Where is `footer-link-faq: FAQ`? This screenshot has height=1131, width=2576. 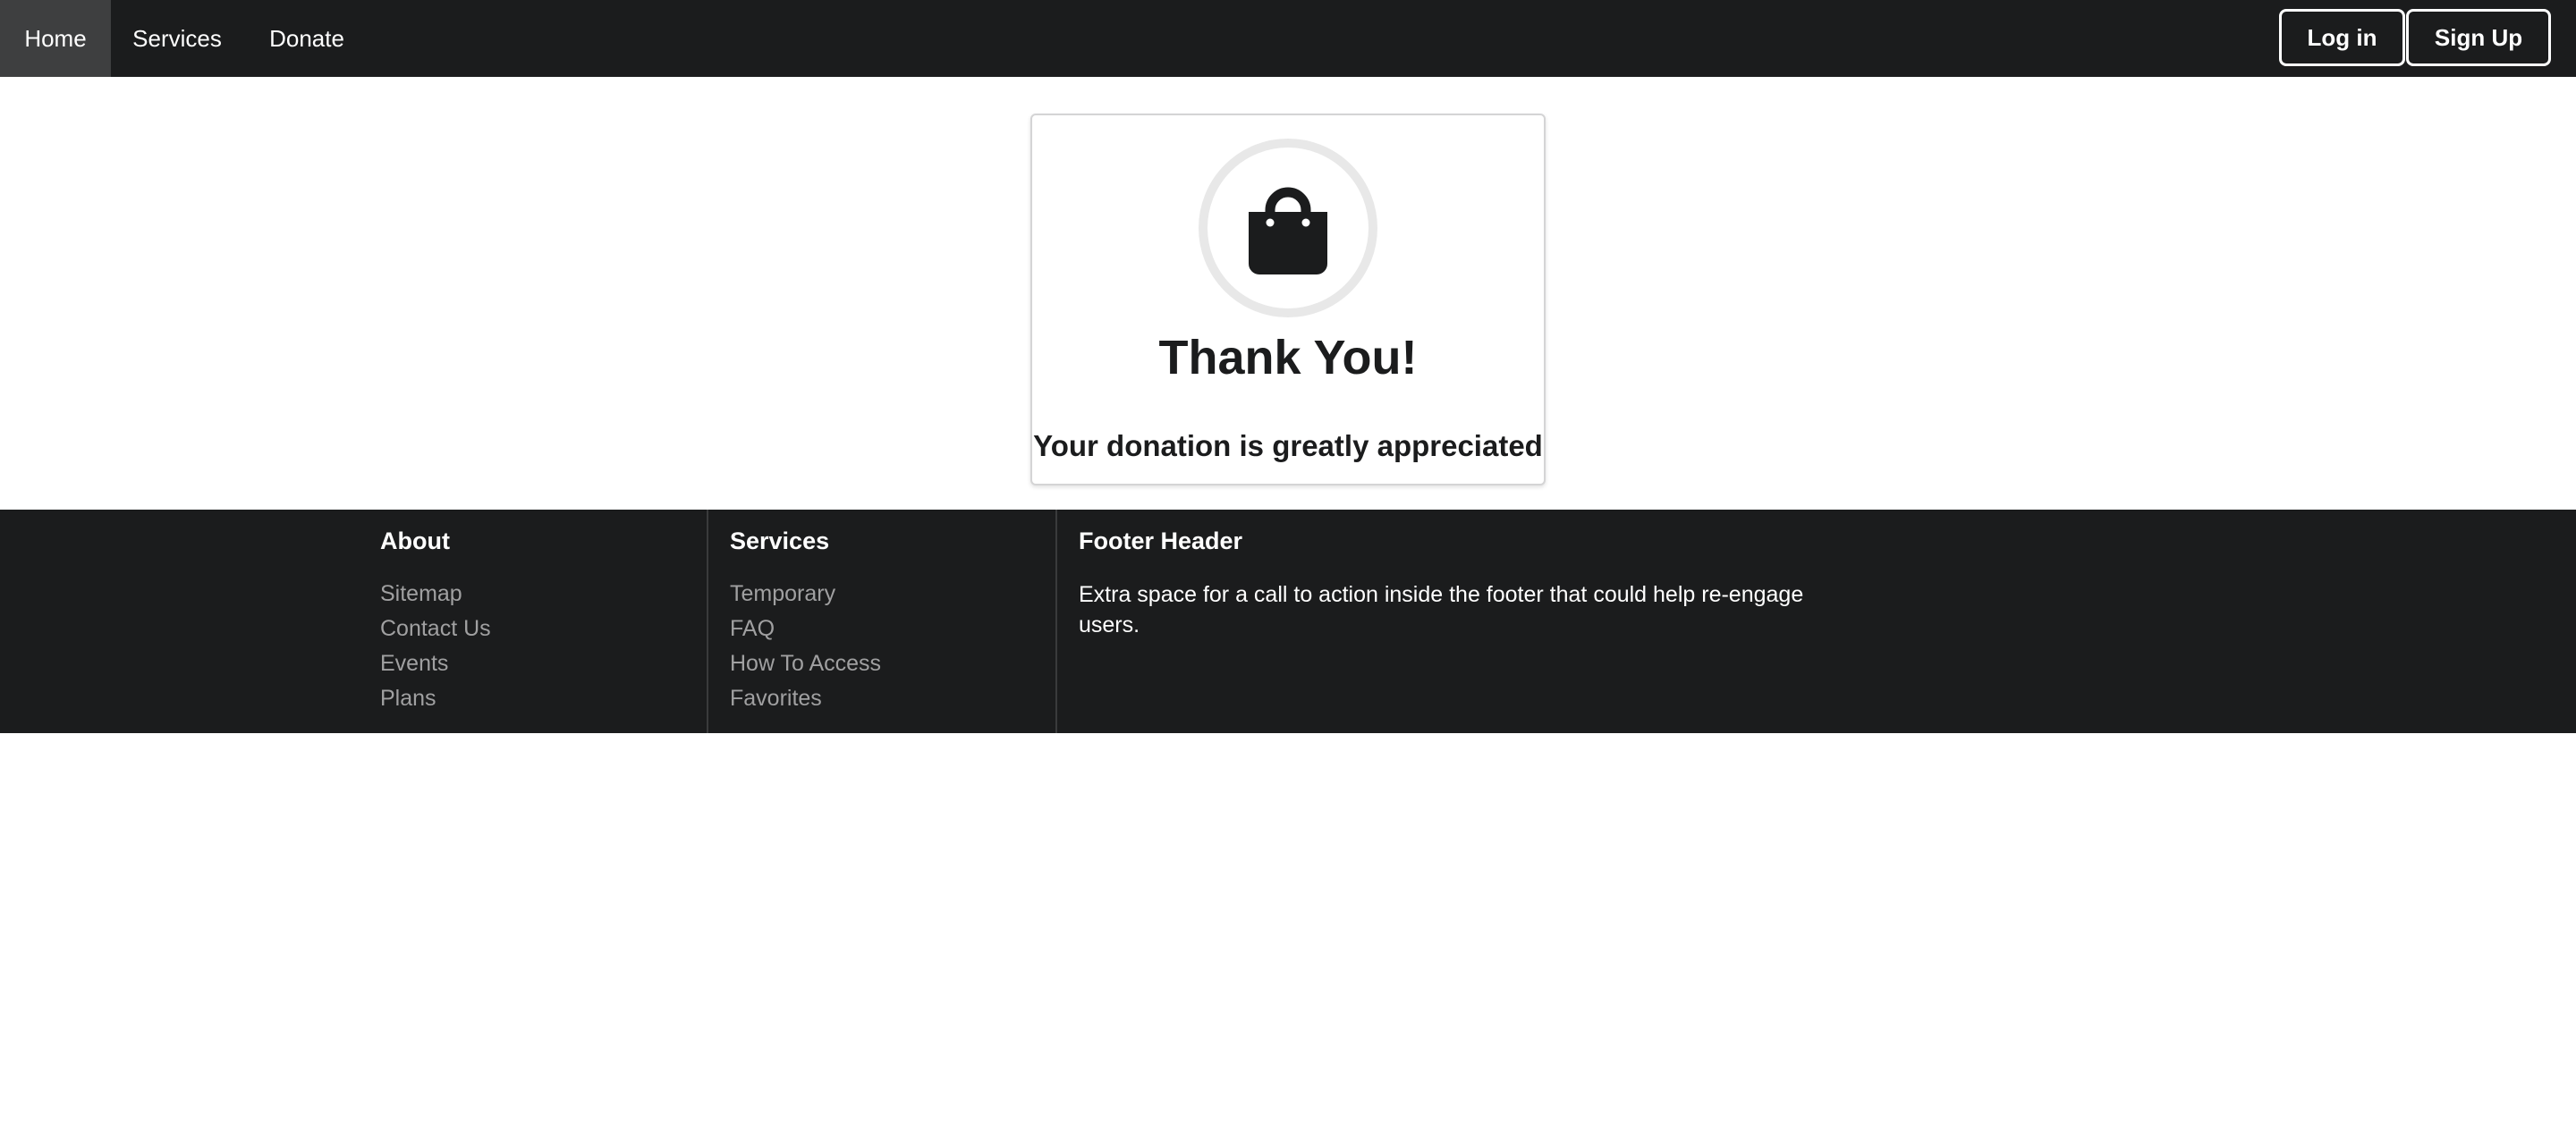 footer-link-faq: FAQ is located at coordinates (805, 629).